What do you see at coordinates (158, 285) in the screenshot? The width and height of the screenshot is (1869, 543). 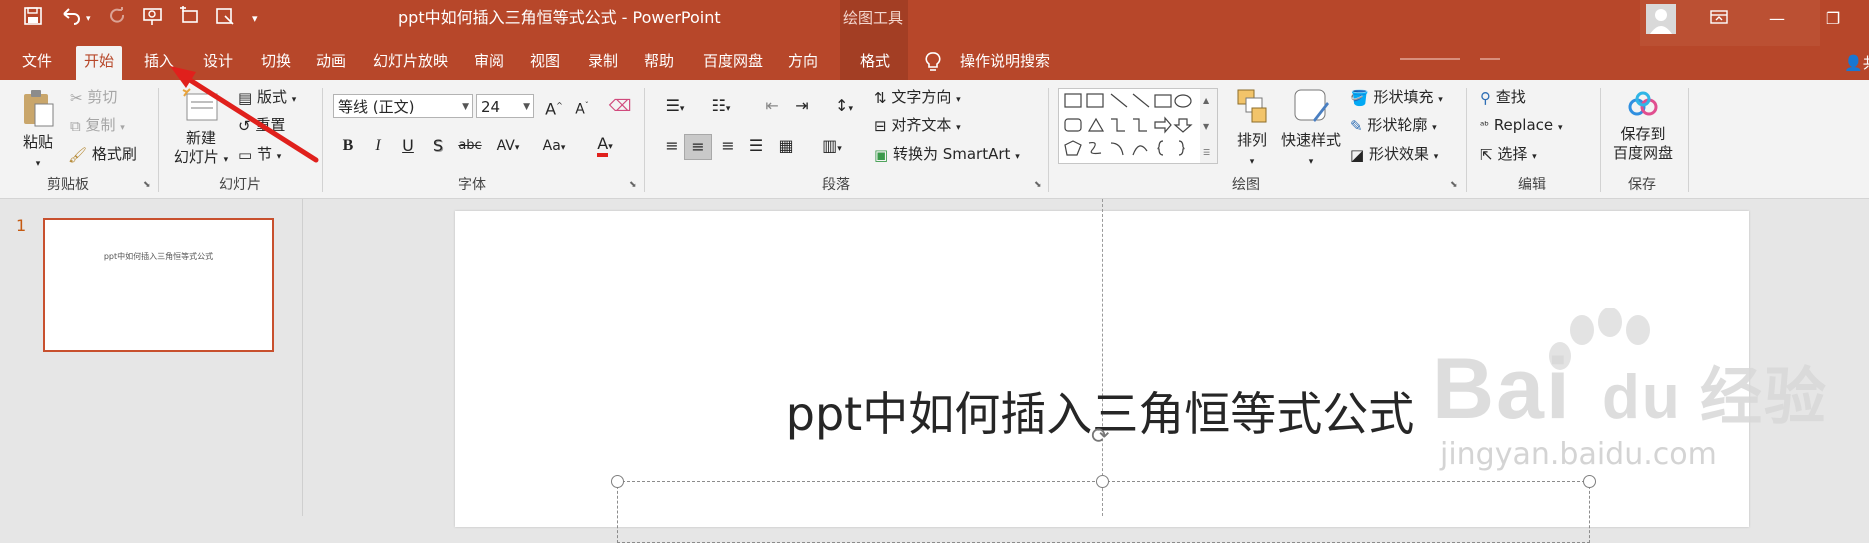 I see `slide-thumbnail: ppt中如何插入三角恒等式公式` at bounding box center [158, 285].